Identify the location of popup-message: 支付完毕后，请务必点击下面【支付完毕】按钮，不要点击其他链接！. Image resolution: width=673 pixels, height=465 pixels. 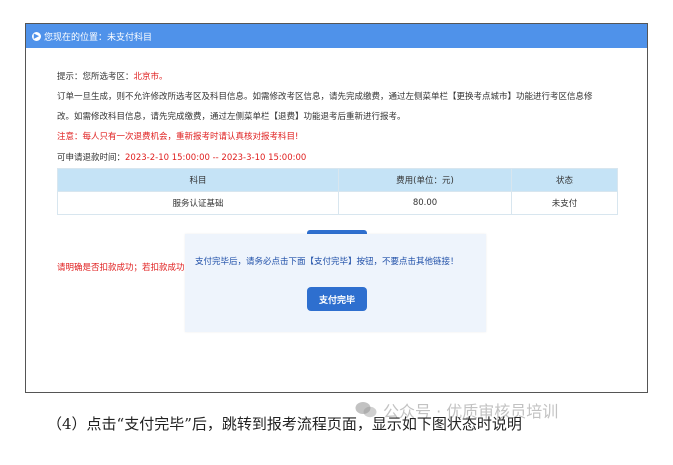
(327, 262).